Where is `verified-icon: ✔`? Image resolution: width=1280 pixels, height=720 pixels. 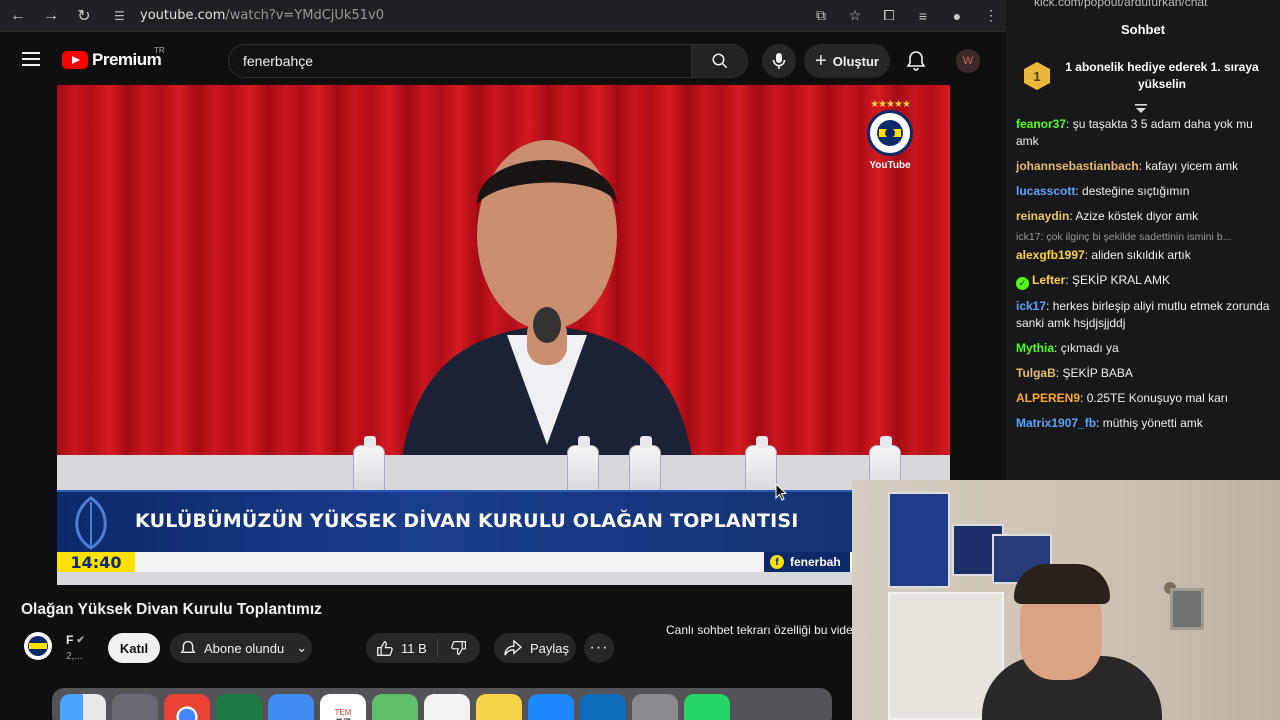
verified-icon: ✔ is located at coordinates (80, 640).